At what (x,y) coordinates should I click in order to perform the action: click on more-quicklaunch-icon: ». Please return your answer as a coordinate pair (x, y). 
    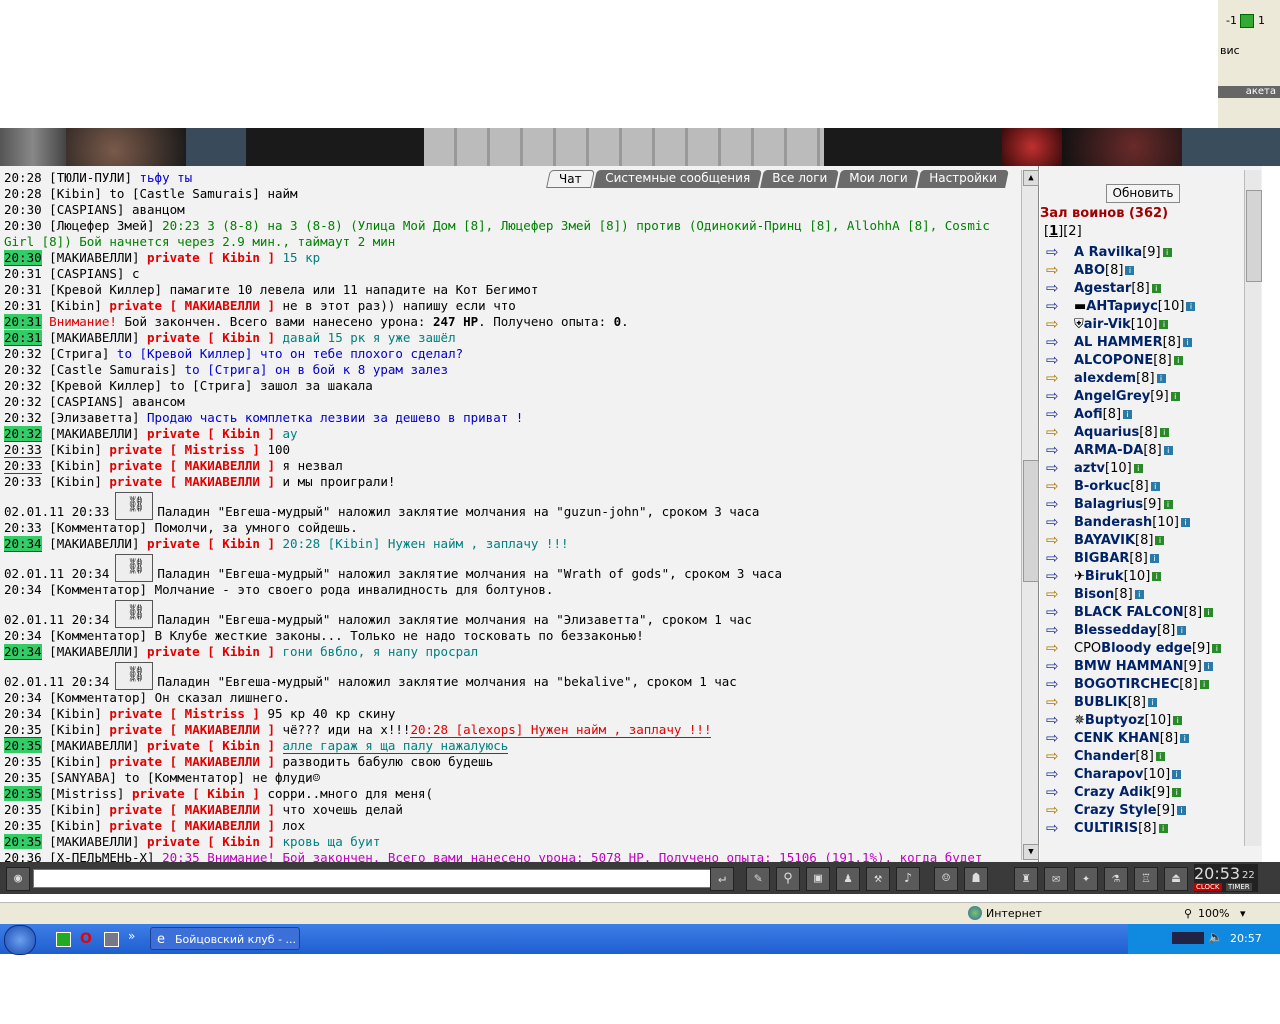
    Looking at the image, I should click on (131, 936).